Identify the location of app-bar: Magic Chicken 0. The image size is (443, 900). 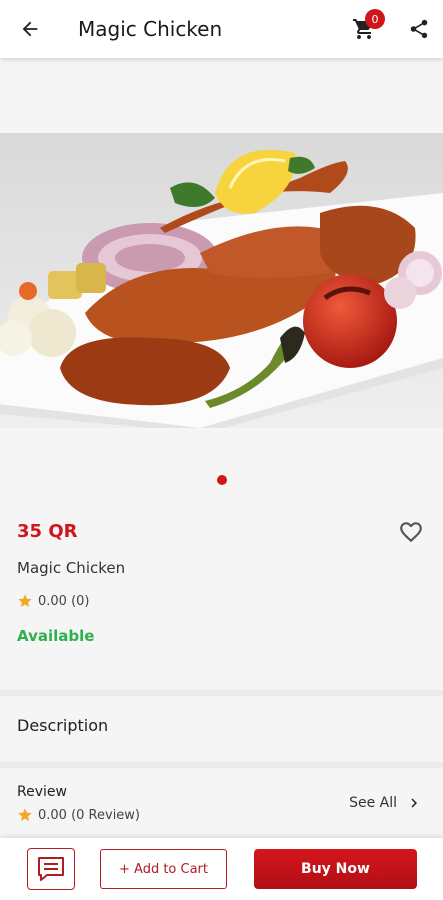
(221, 29).